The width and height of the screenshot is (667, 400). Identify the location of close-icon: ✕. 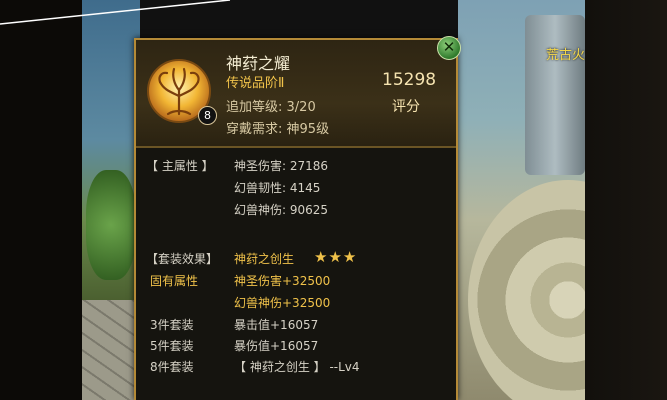
(449, 48).